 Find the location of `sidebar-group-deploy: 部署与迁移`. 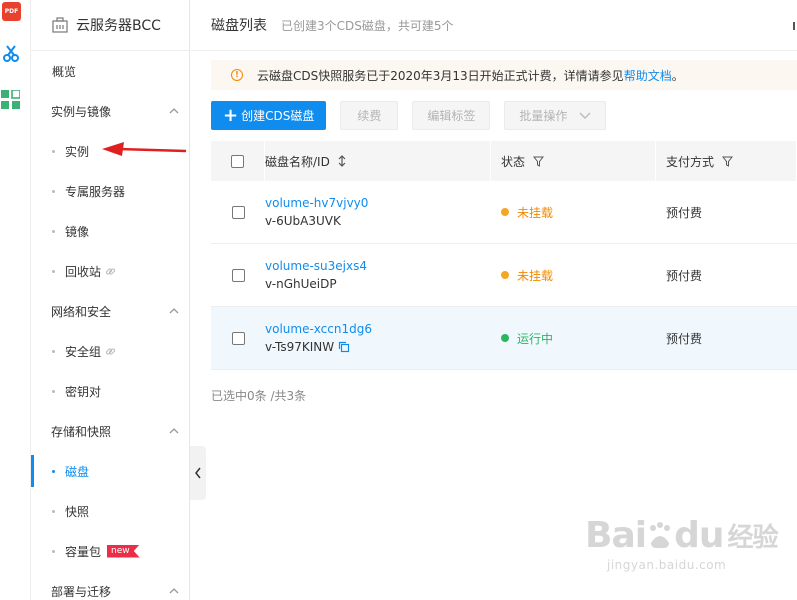

sidebar-group-deploy: 部署与迁移 is located at coordinates (110, 585).